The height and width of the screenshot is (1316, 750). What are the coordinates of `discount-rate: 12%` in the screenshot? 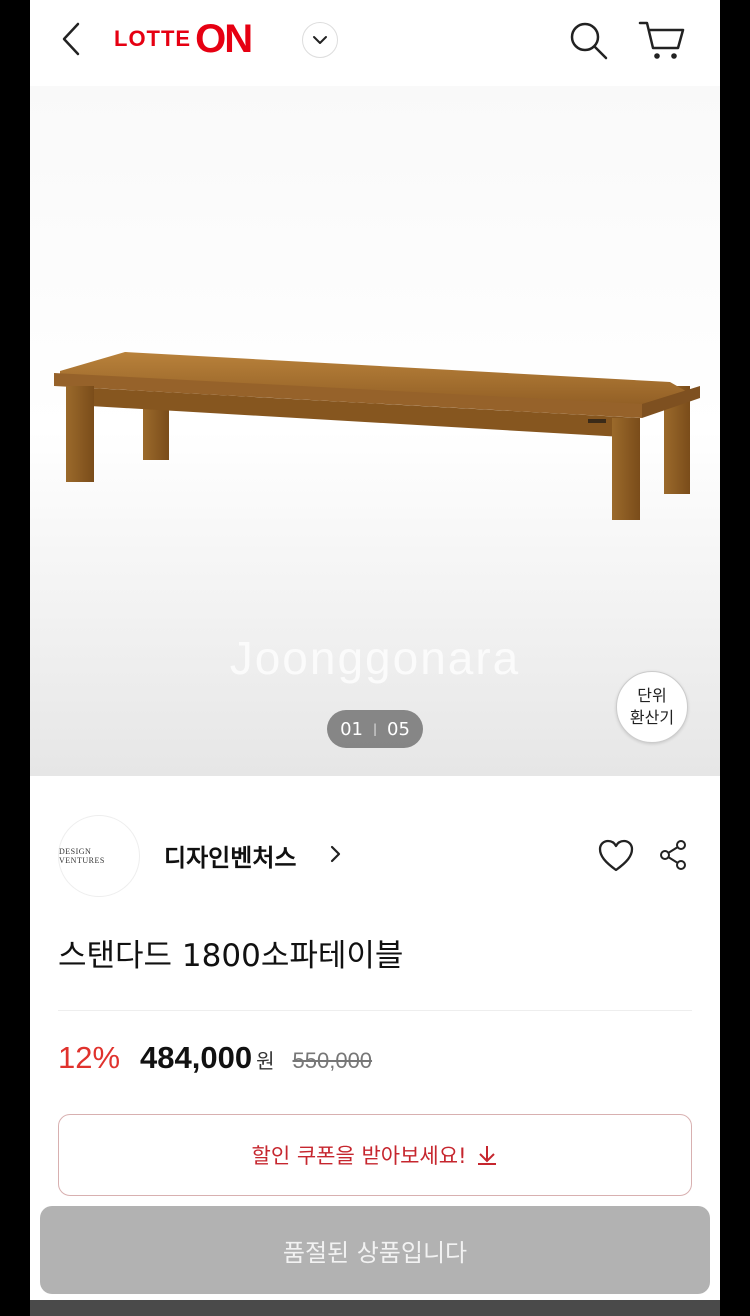 It's located at (89, 1057).